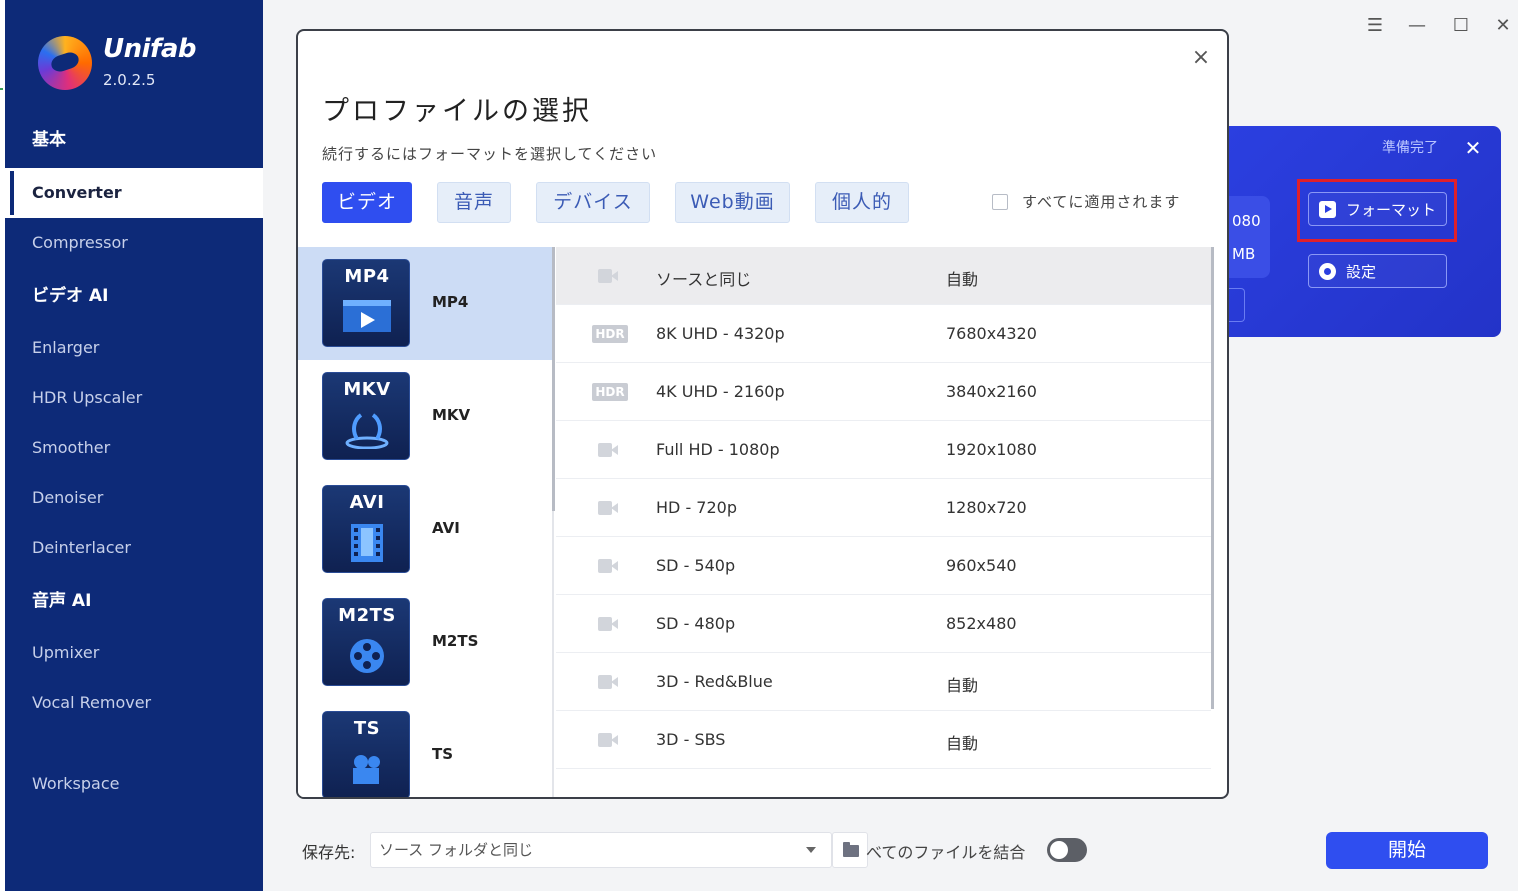  Describe the element at coordinates (490, 154) in the screenshot. I see `dialog-subtitle: 続行するにはフォーマットを選択してください` at that location.